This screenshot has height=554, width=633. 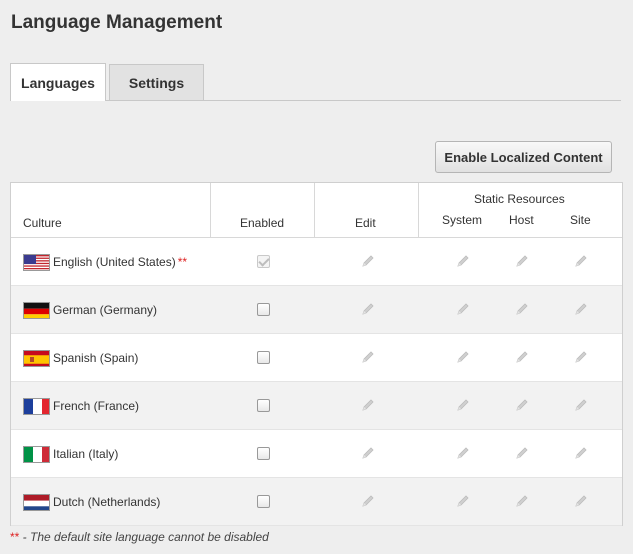 What do you see at coordinates (316, 262) in the screenshot?
I see `table-row: English (United States) **` at bounding box center [316, 262].